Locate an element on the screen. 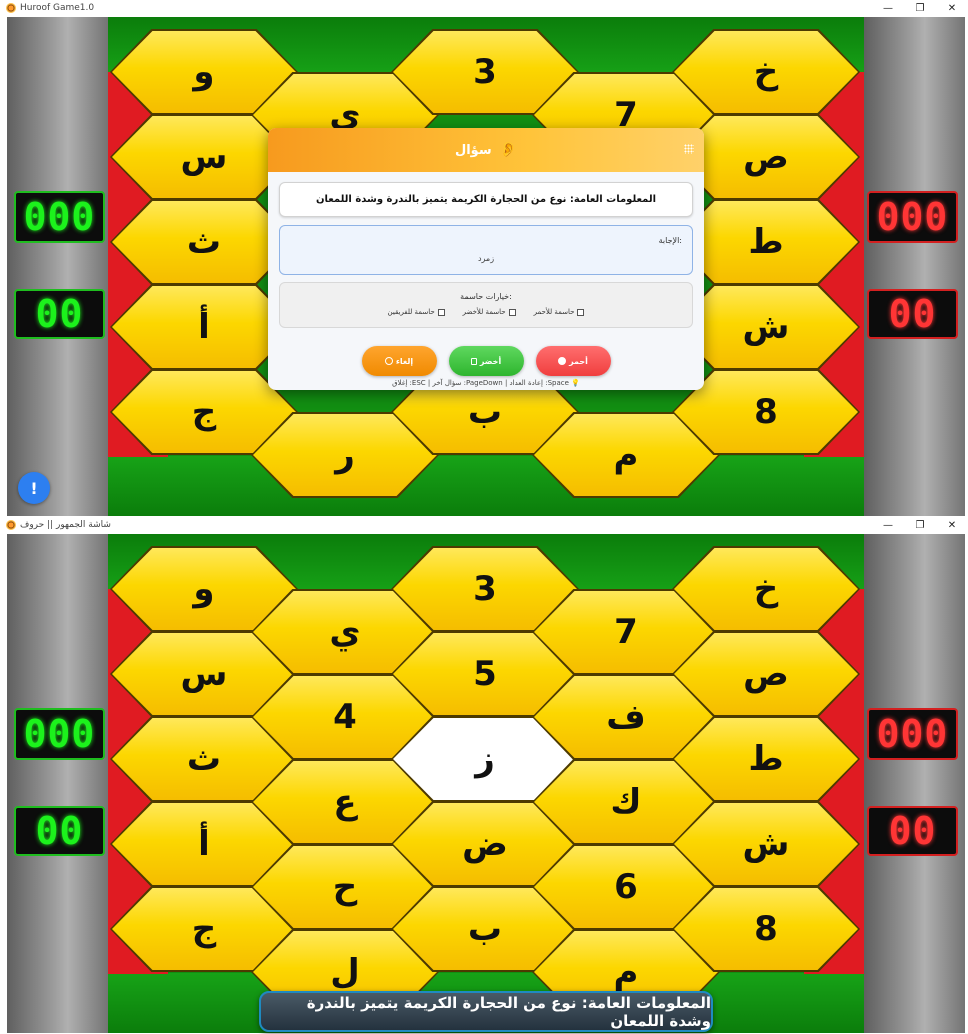 The image size is (968, 1034). window-title: Huroof Game1.0 is located at coordinates (57, 8).